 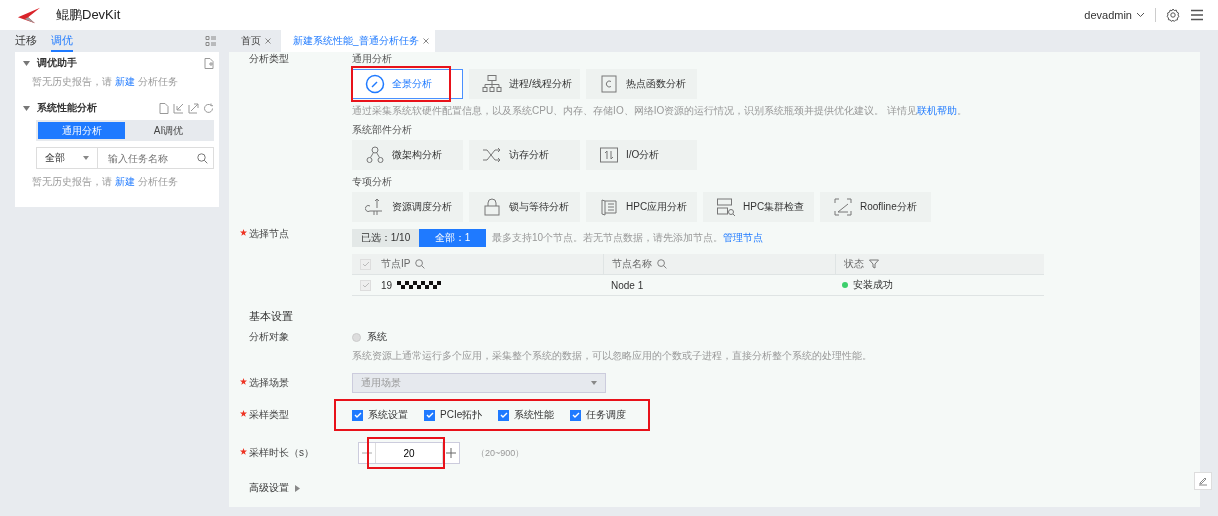 What do you see at coordinates (627, 285) in the screenshot?
I see `table-cell: Node 1` at bounding box center [627, 285].